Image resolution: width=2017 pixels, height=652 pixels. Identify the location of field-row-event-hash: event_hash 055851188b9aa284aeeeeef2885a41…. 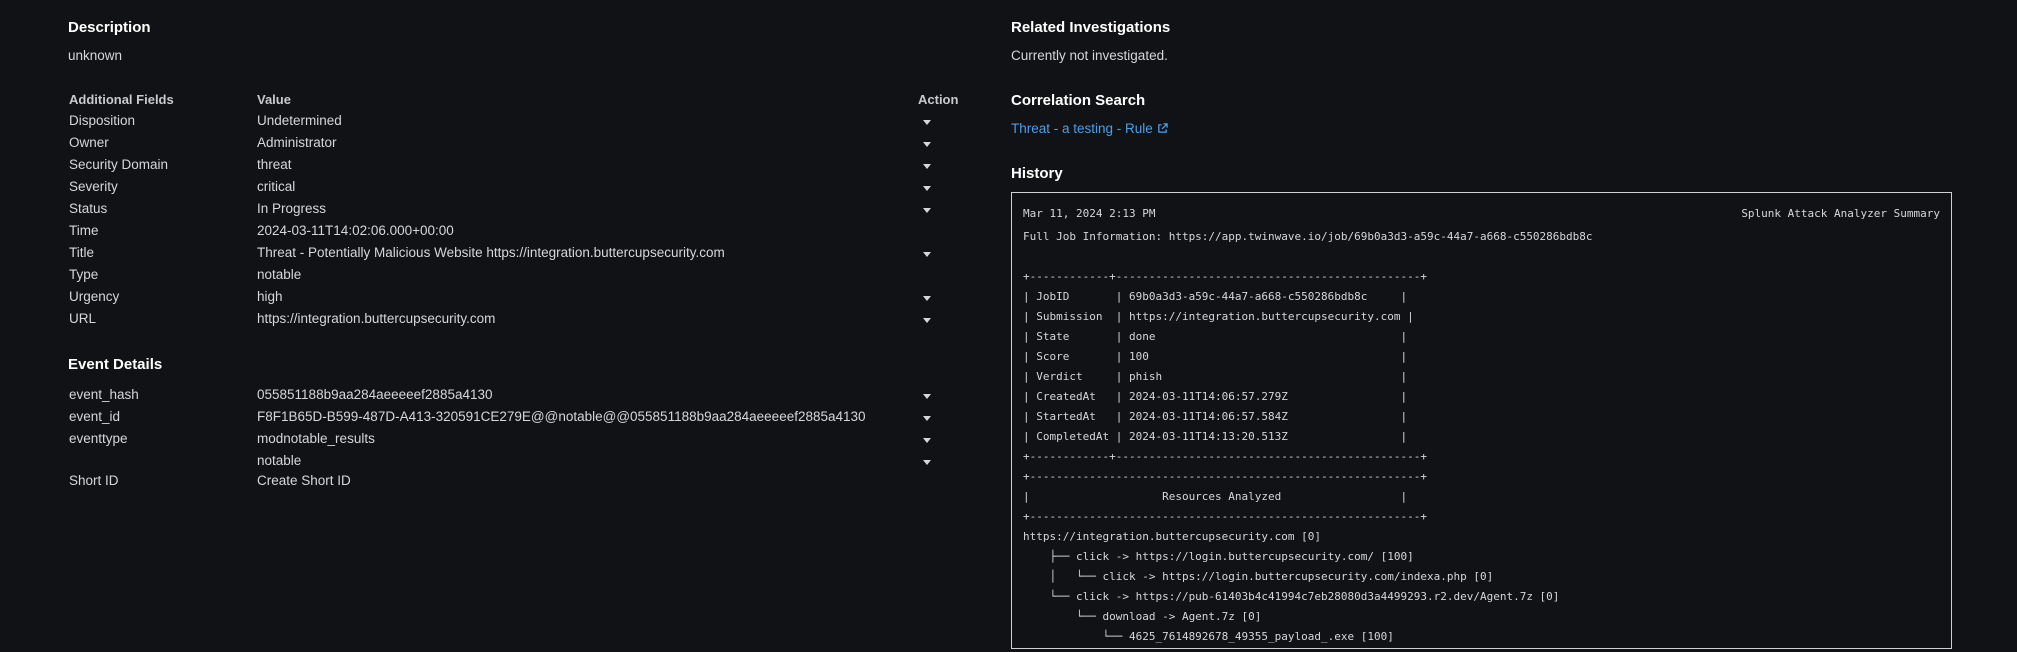
(518, 398).